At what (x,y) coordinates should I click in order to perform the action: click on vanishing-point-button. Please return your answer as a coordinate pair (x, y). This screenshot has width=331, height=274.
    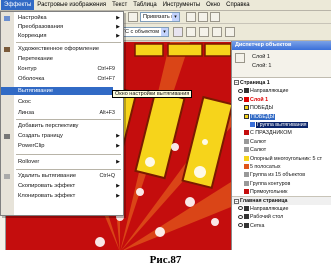
    Looking at the image, I should click on (191, 32).